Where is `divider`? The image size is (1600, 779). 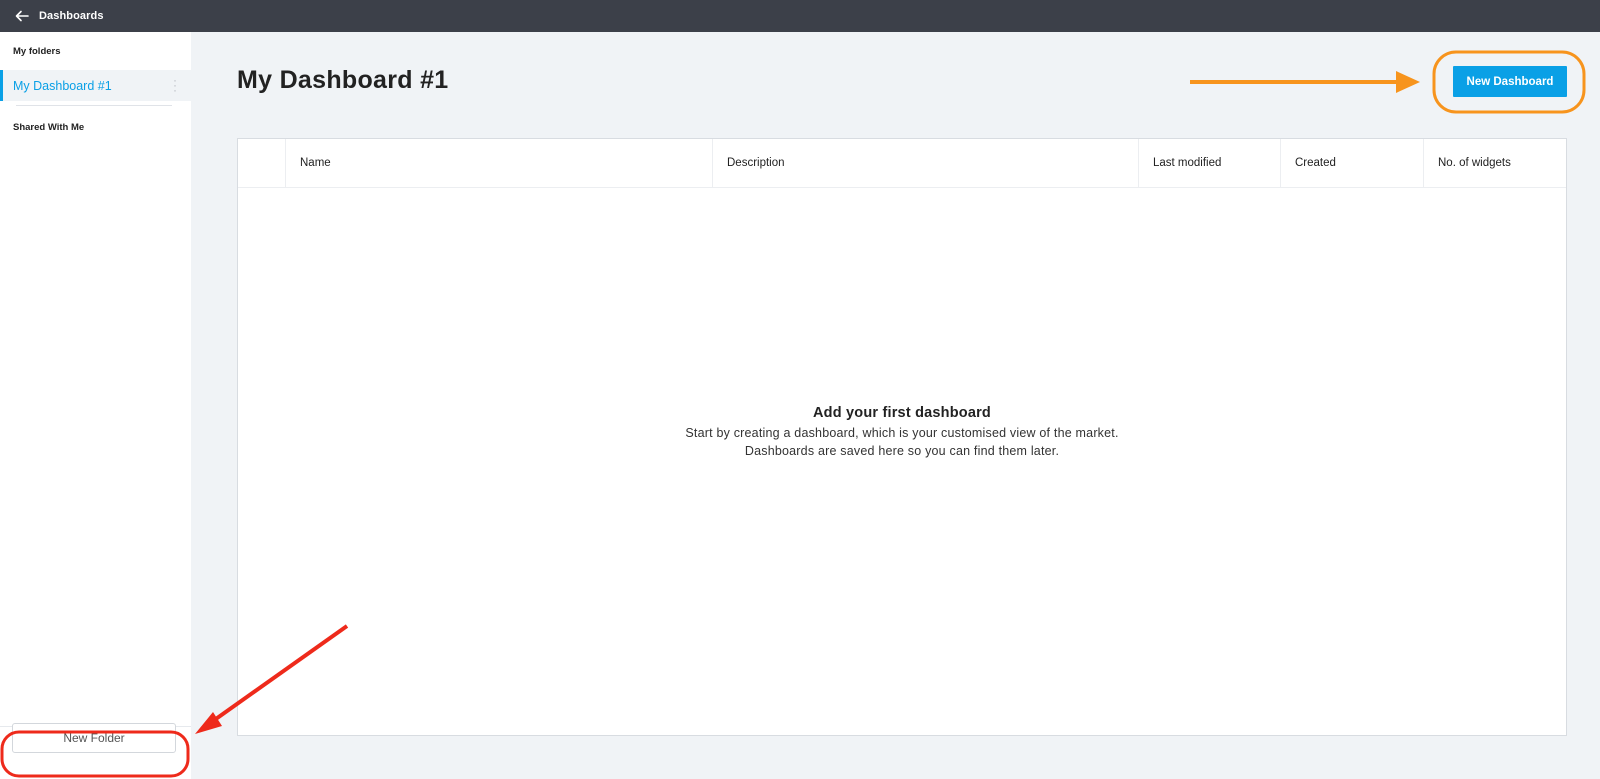
divider is located at coordinates (94, 105).